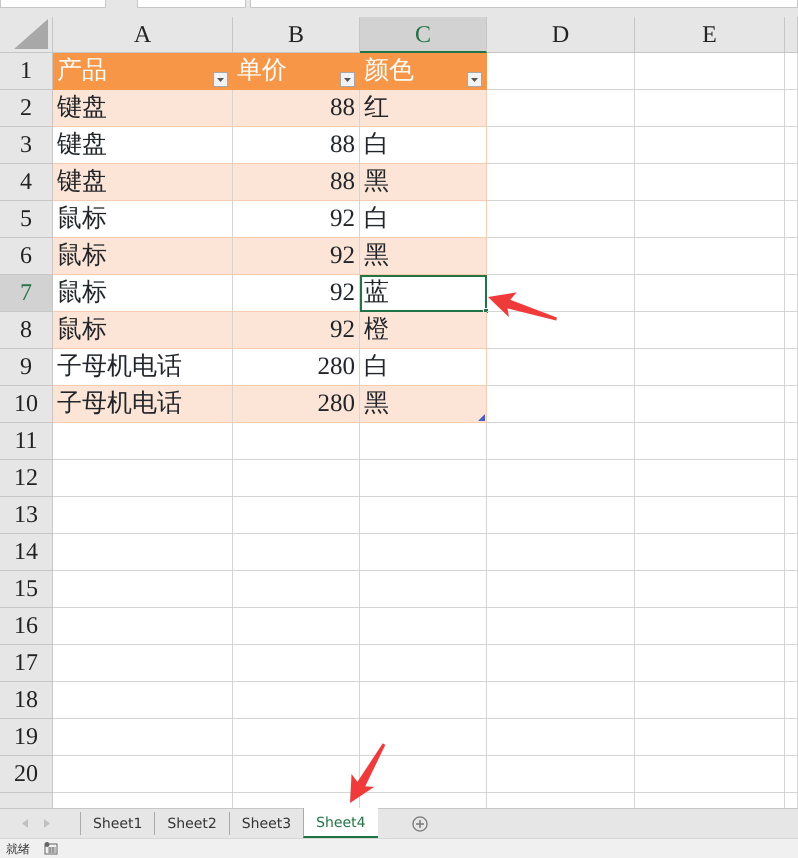 This screenshot has width=798, height=858. I want to click on row-header: 2, so click(26, 108).